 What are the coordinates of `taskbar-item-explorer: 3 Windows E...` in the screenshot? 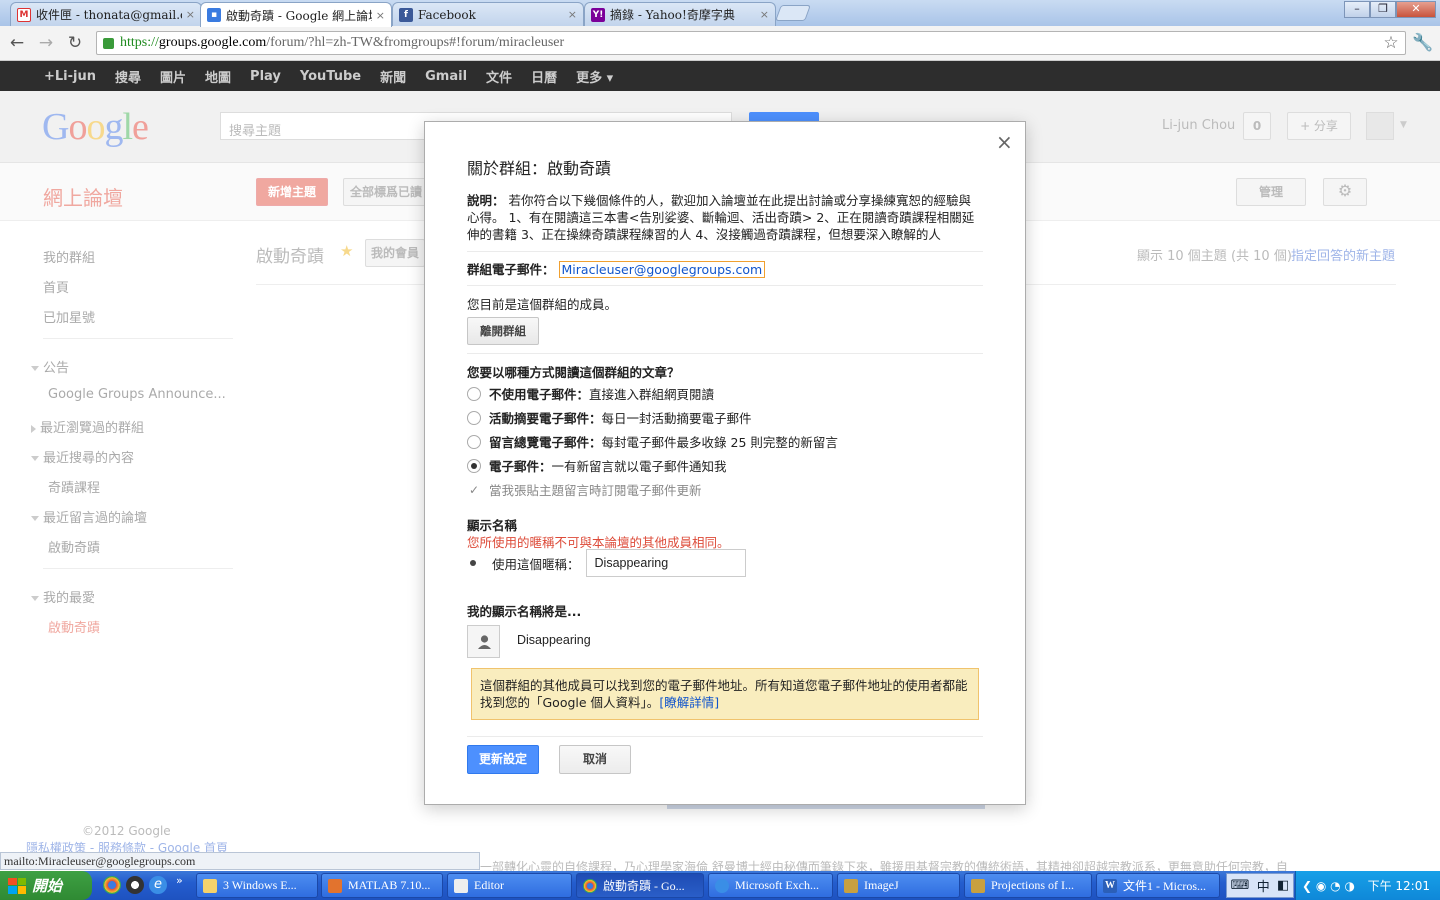 It's located at (257, 885).